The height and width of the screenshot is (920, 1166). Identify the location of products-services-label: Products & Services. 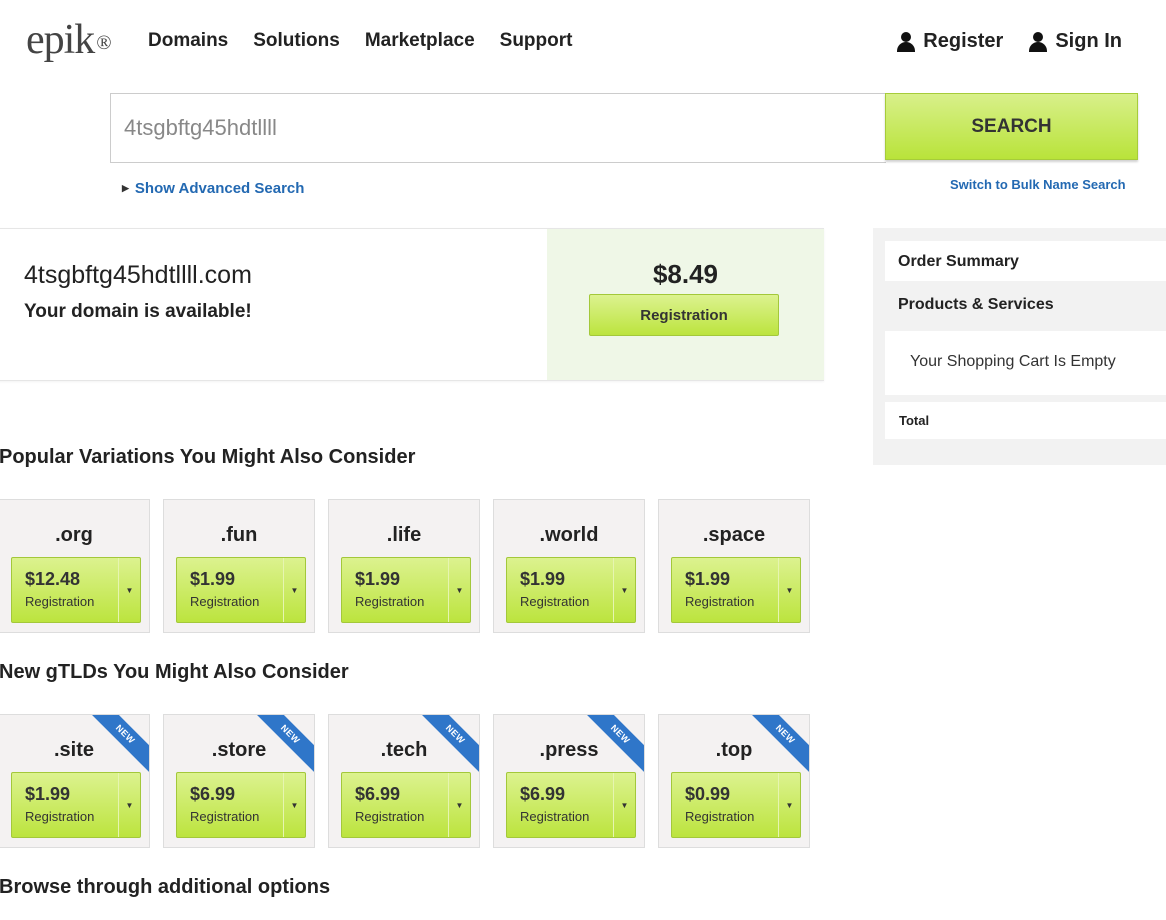
(1025, 306).